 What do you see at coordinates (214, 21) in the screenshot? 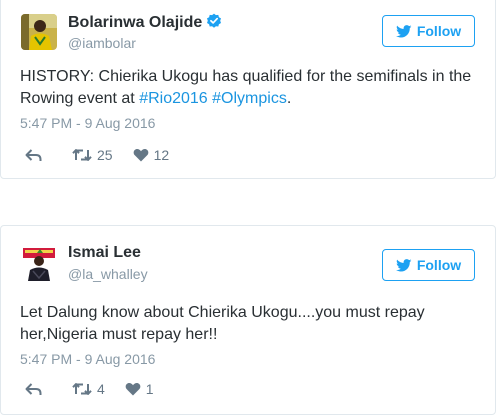
I see `verified-badge-icon` at bounding box center [214, 21].